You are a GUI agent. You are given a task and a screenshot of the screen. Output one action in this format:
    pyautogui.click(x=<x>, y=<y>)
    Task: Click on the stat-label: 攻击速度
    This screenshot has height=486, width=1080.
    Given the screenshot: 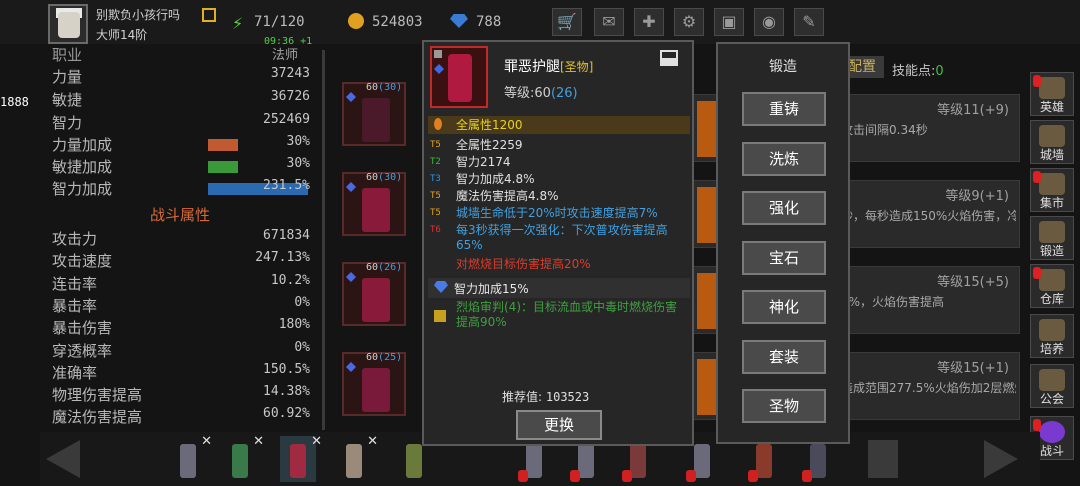 What is the action you would take?
    pyautogui.click(x=82, y=261)
    